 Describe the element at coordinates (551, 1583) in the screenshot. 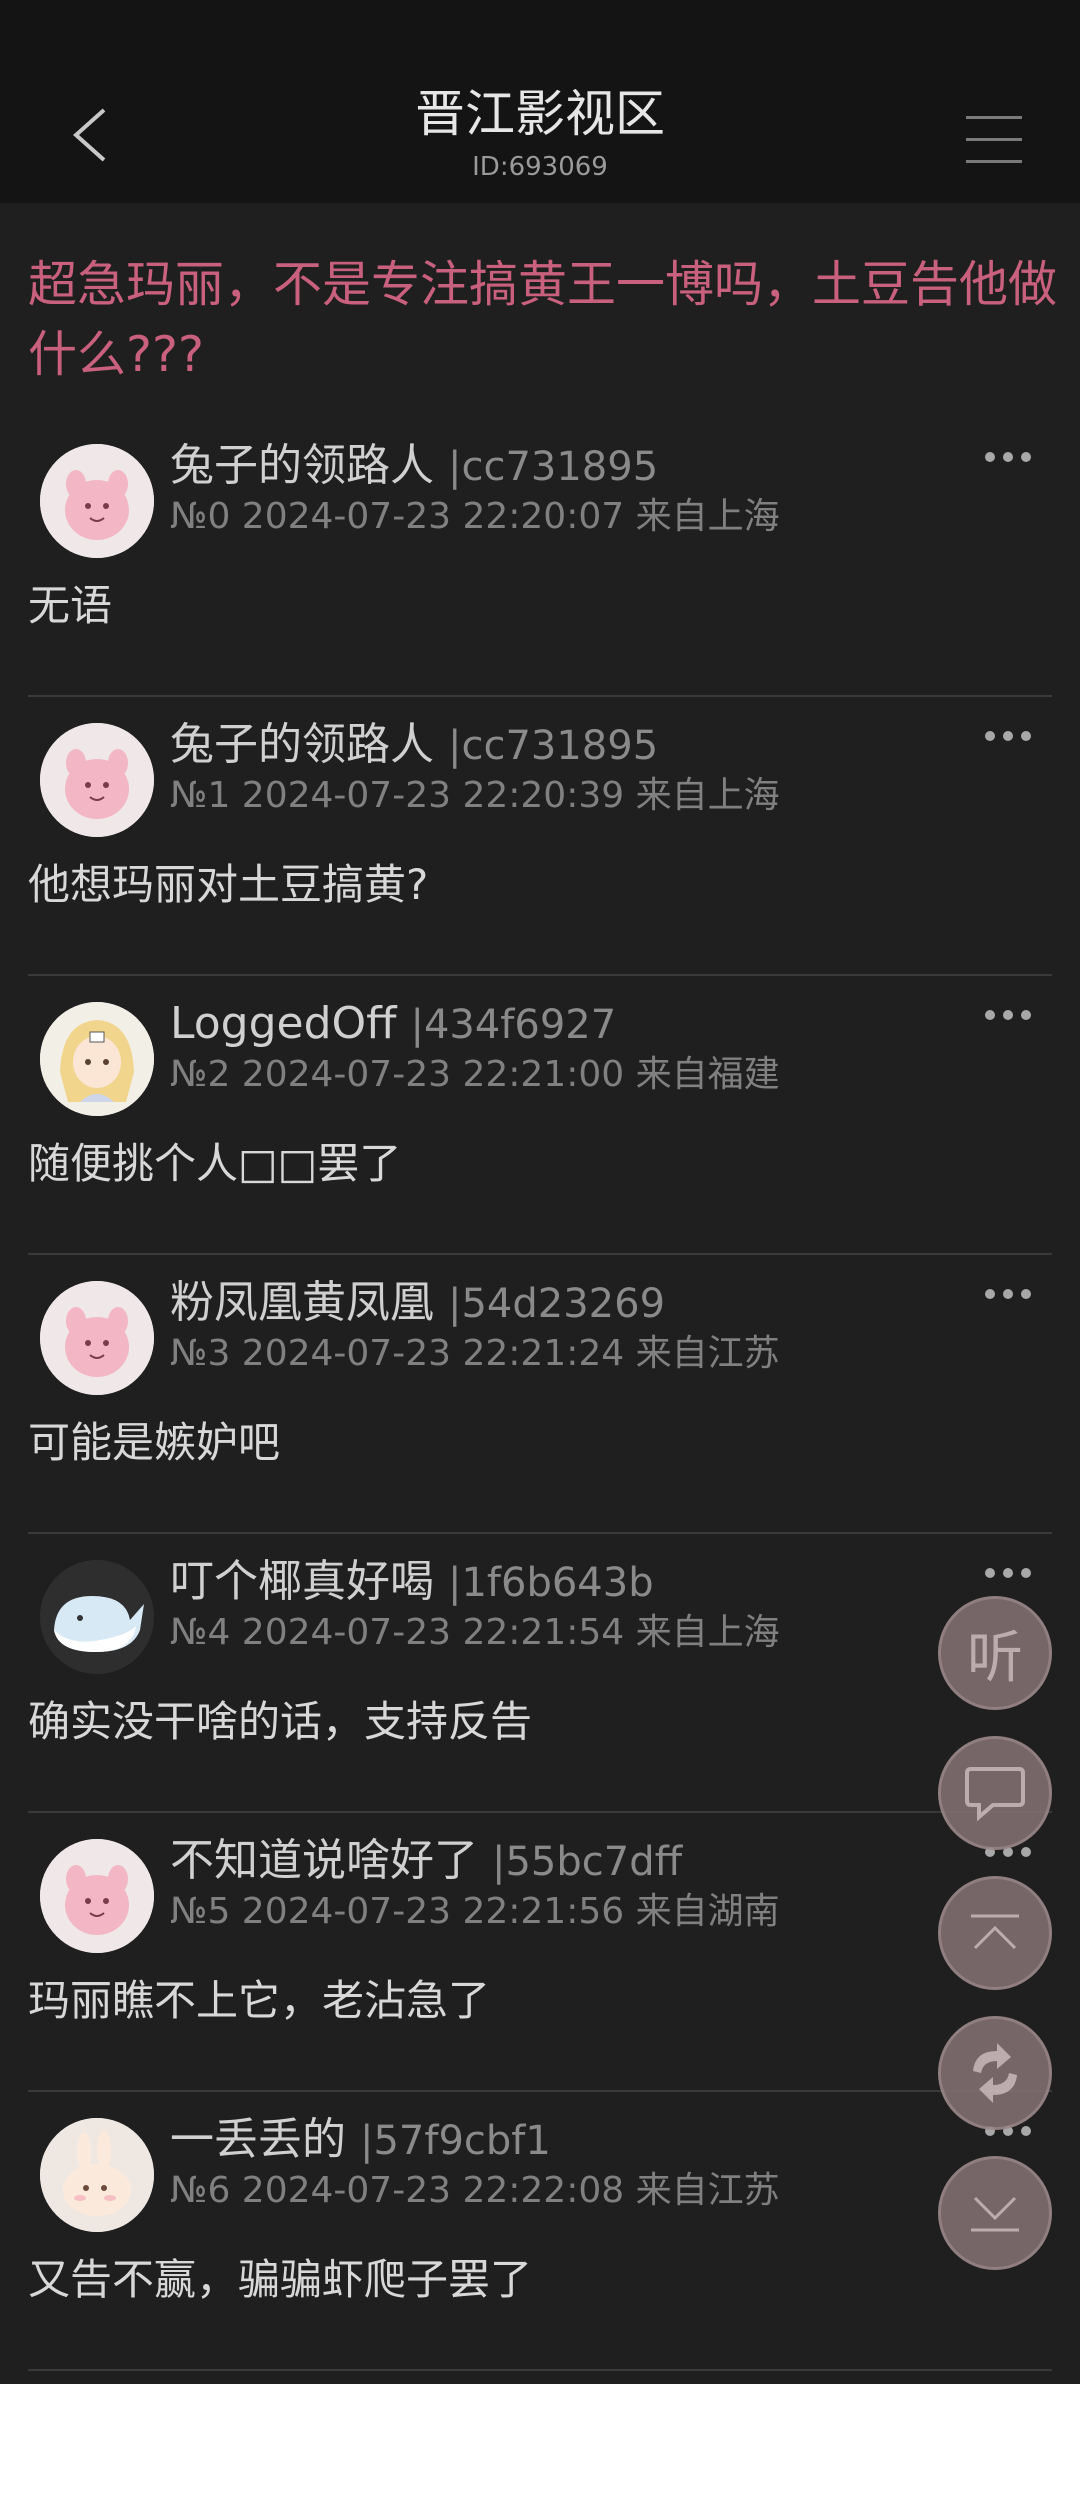

I see `user-id: |1f6b643b` at that location.